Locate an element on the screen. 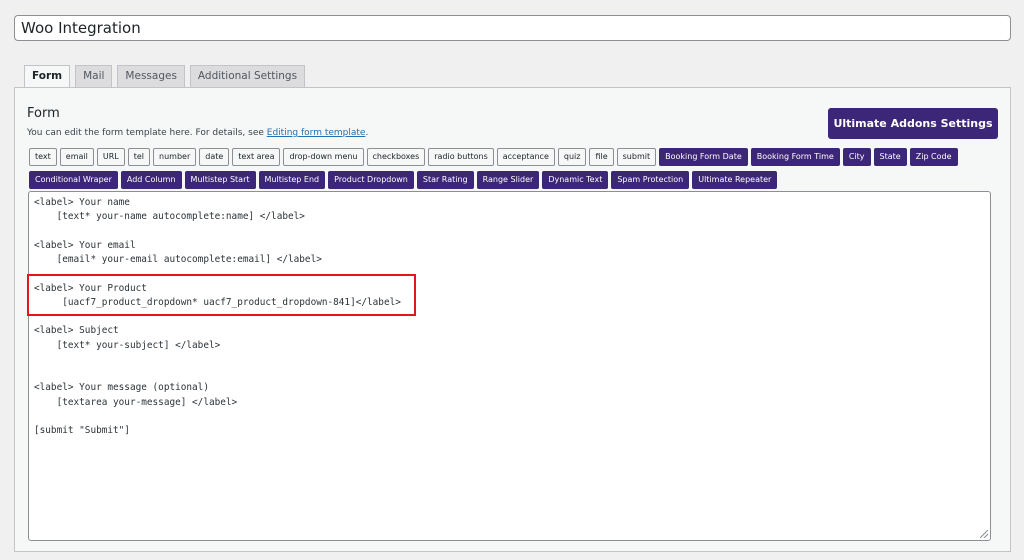 The image size is (1024, 560). tag-button-add-column: Add Column is located at coordinates (151, 180).